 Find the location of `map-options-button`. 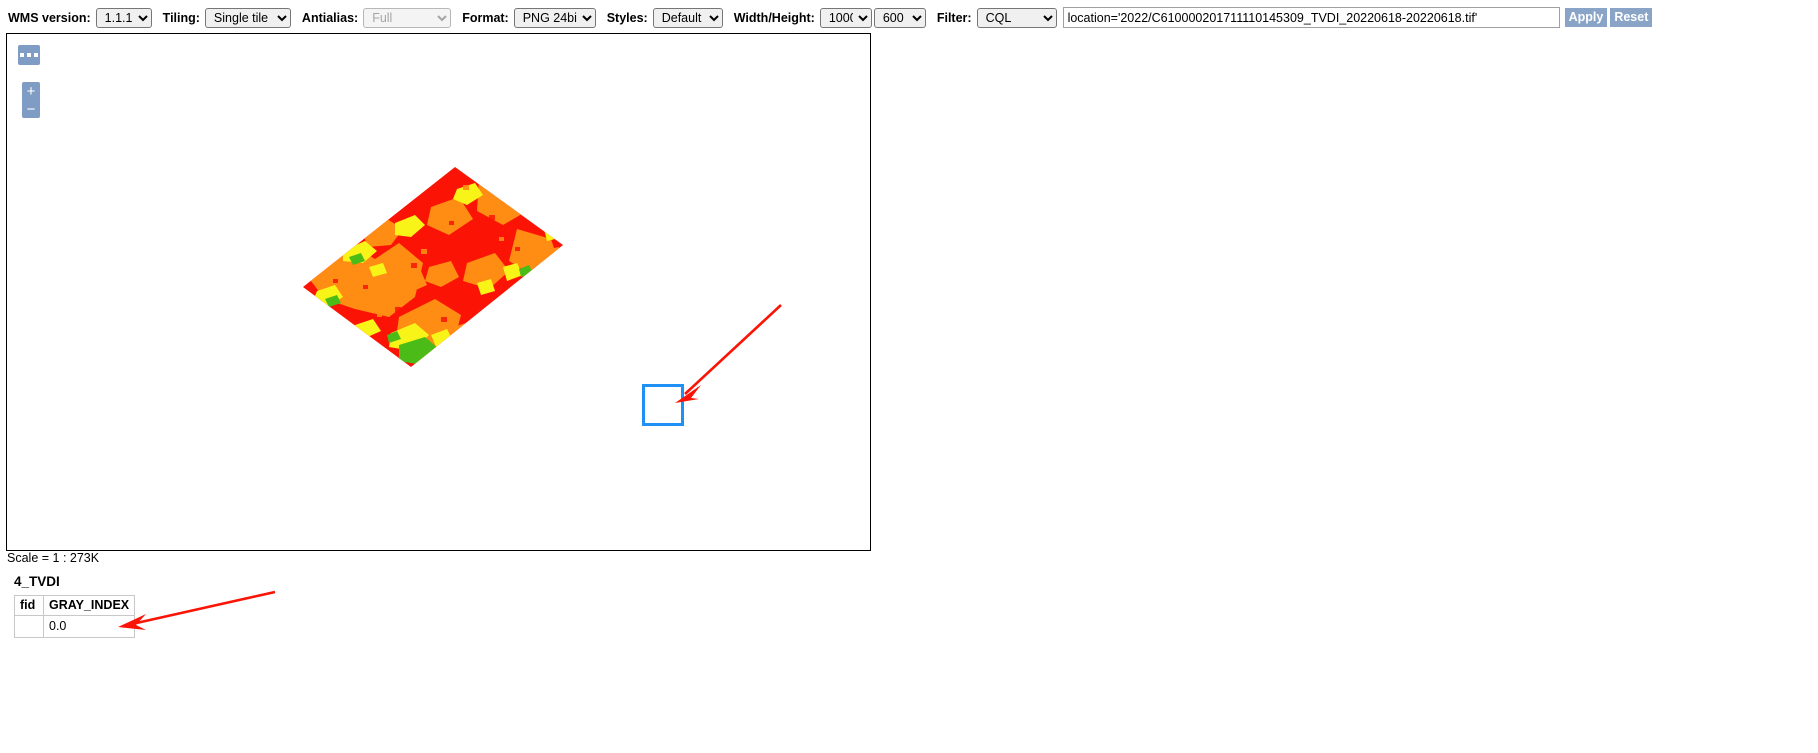

map-options-button is located at coordinates (29, 55).